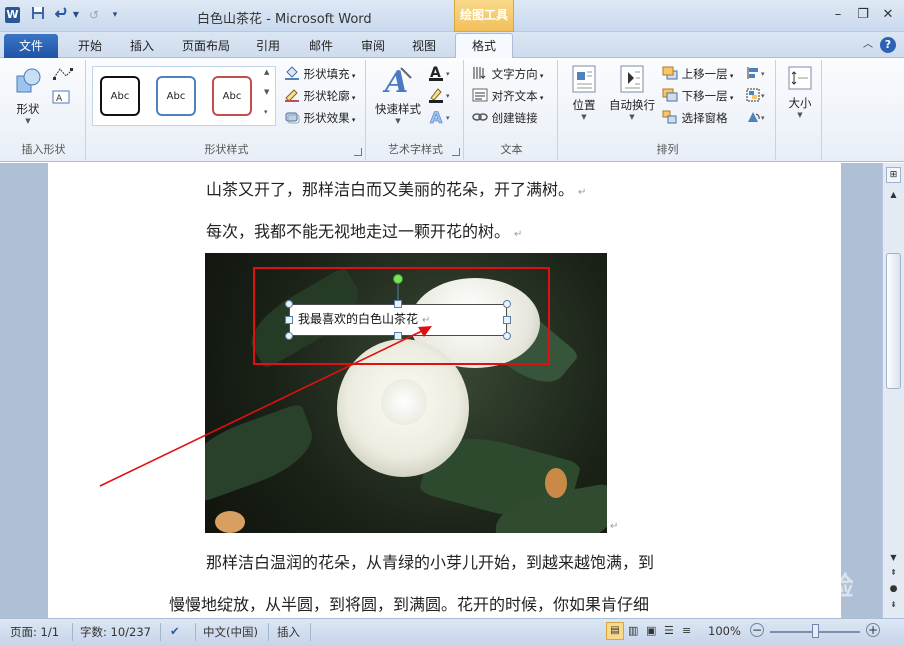  Describe the element at coordinates (757, 630) in the screenshot. I see `zoom-out-icon: −` at that location.